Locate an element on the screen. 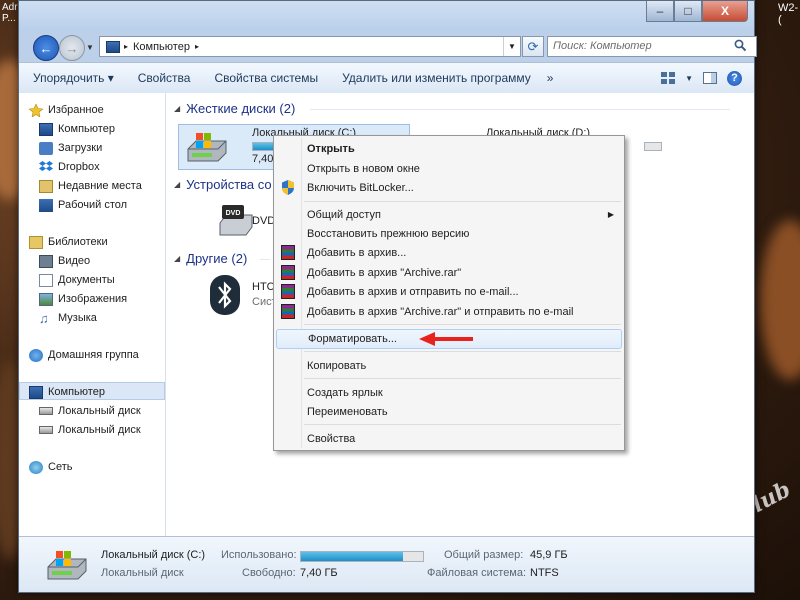 This screenshot has width=800, height=600. submenu-arrow-icon: ▶ is located at coordinates (610, 214).